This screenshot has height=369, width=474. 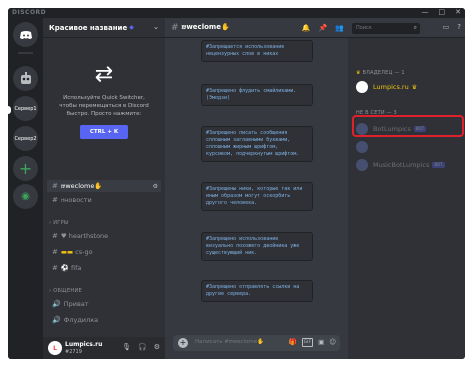 What do you see at coordinates (25, 108) in the screenshot?
I see `server-1: Сервер1` at bounding box center [25, 108].